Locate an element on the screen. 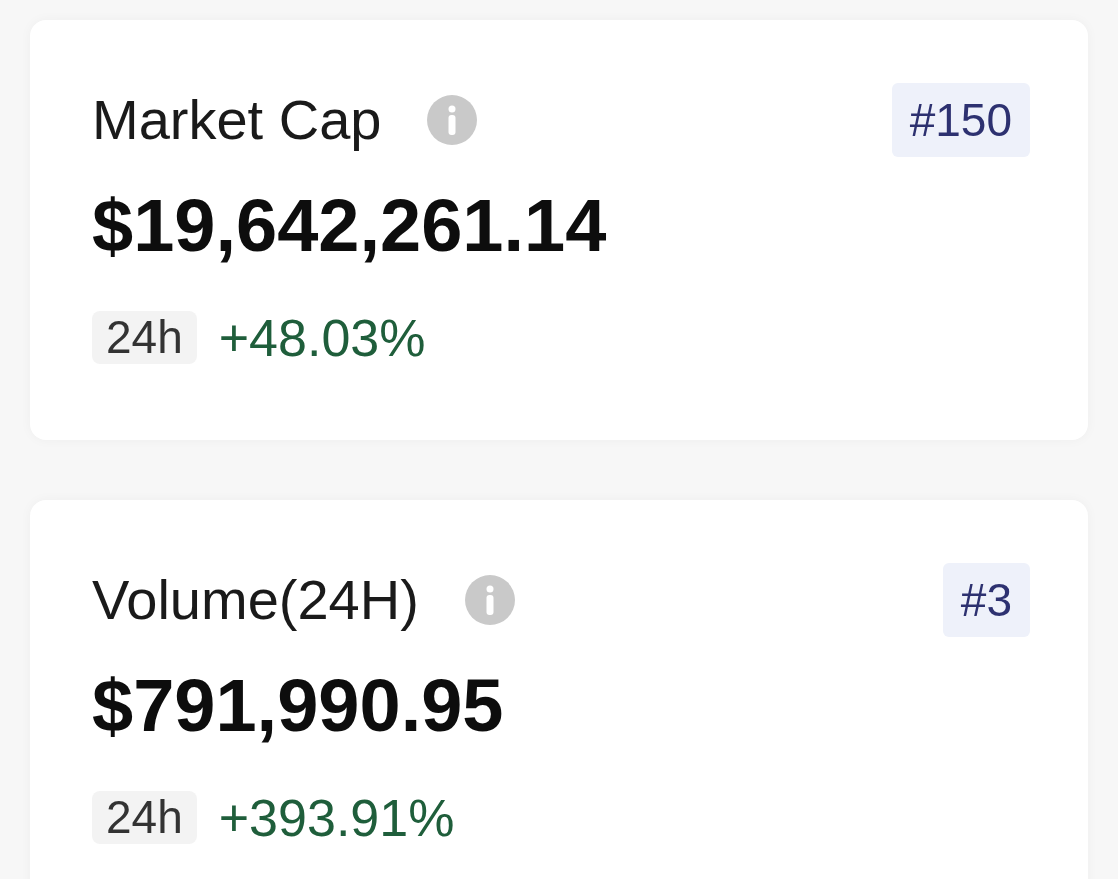 The height and width of the screenshot is (879, 1118). change-percent: +48.03% is located at coordinates (322, 337).